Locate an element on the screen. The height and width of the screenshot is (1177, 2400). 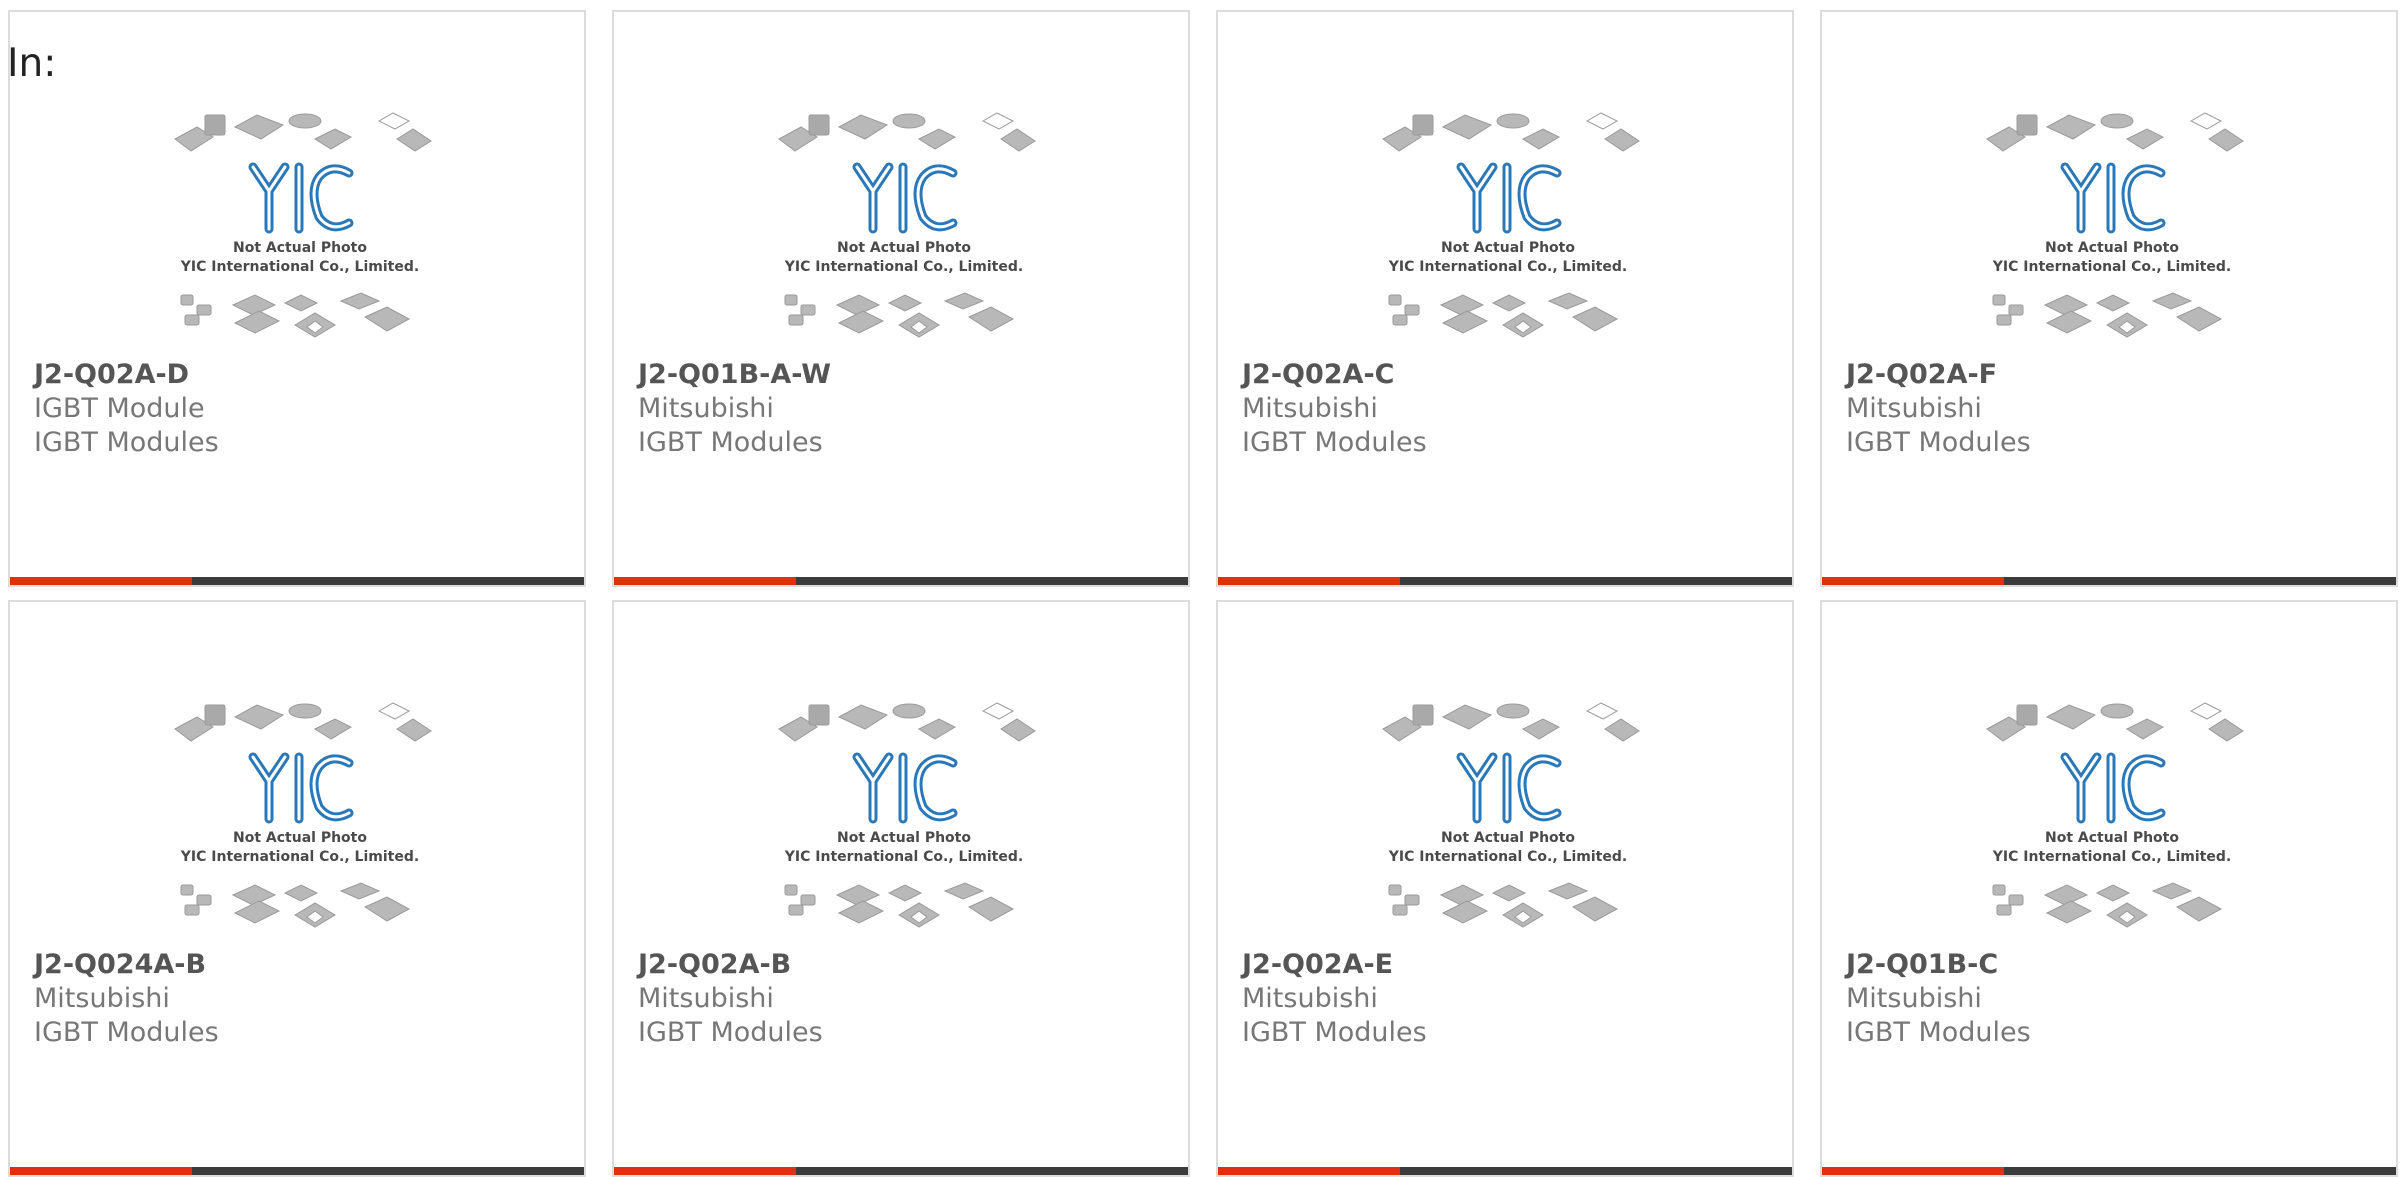
part-number: J2-Q02A-F is located at coordinates (2116, 375).